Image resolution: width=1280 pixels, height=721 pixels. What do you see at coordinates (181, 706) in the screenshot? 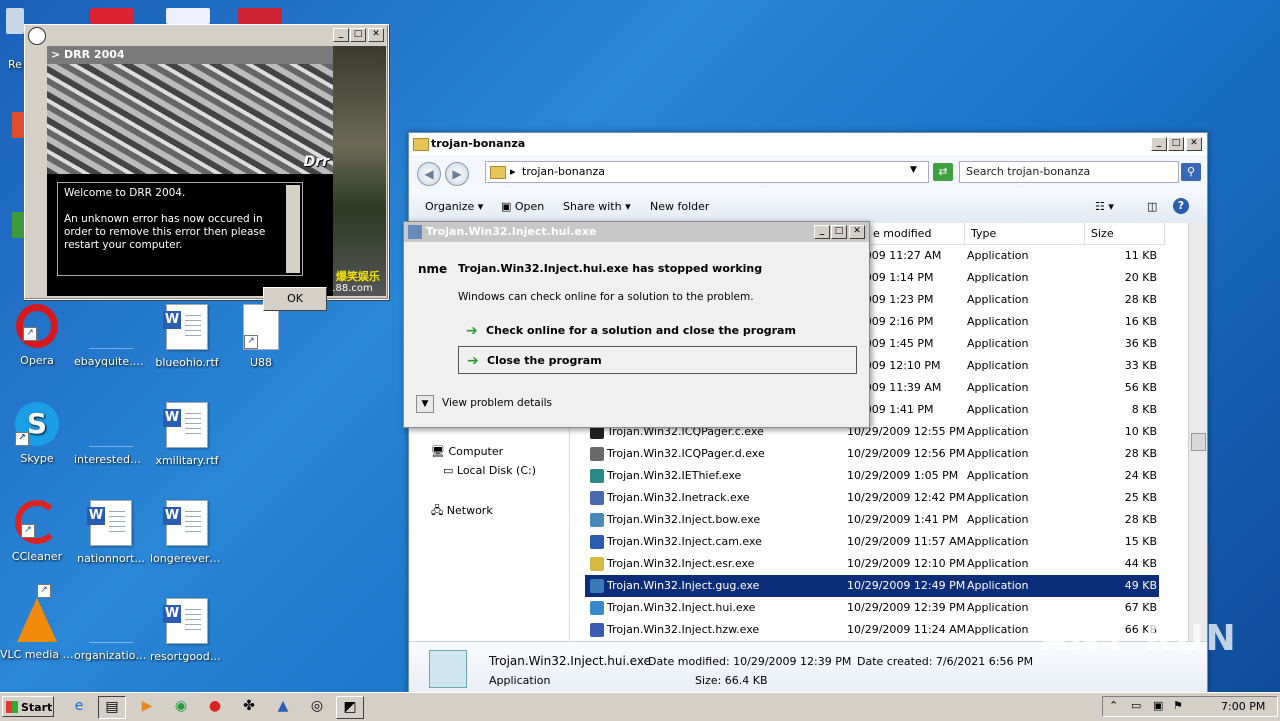
I see `chrome-icon: ◉` at bounding box center [181, 706].